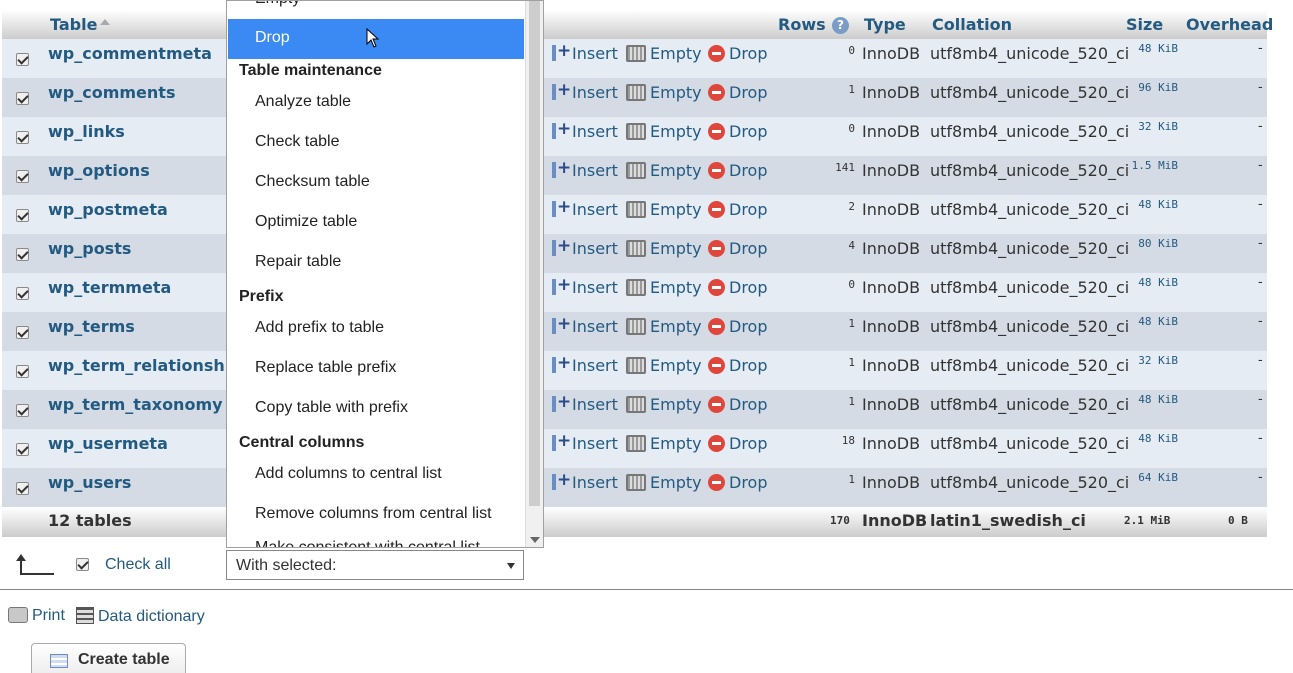 This screenshot has width=1293, height=673. What do you see at coordinates (348, 474) in the screenshot?
I see `dropdown-option: Add columns to central list` at bounding box center [348, 474].